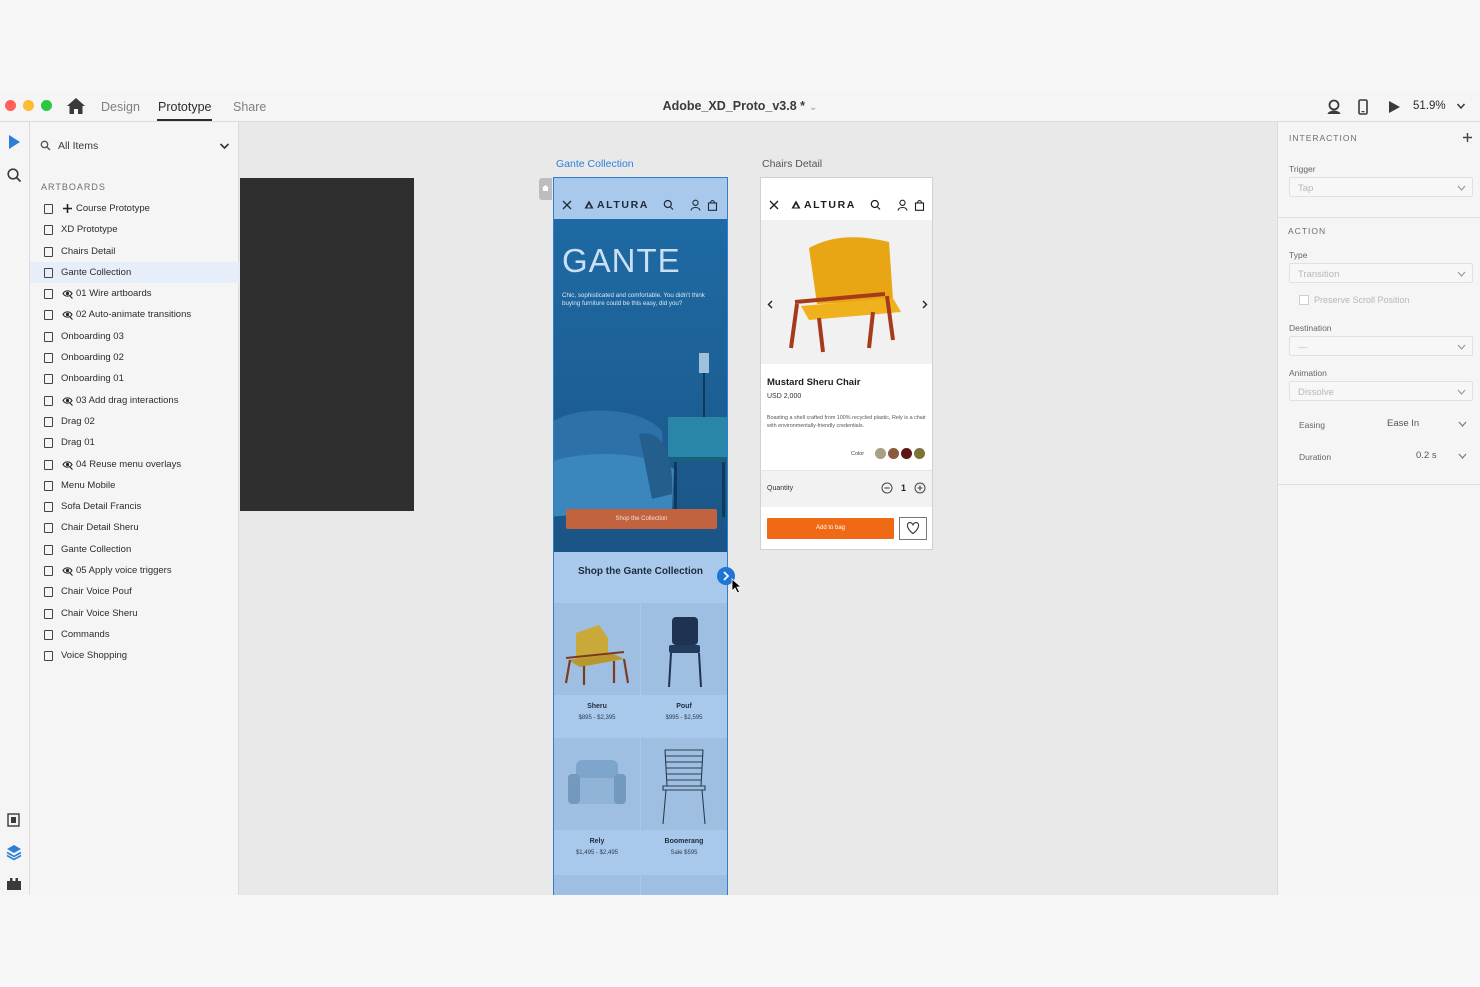  What do you see at coordinates (134, 655) in the screenshot?
I see `artboard-list-item: Voice Shopping` at bounding box center [134, 655].